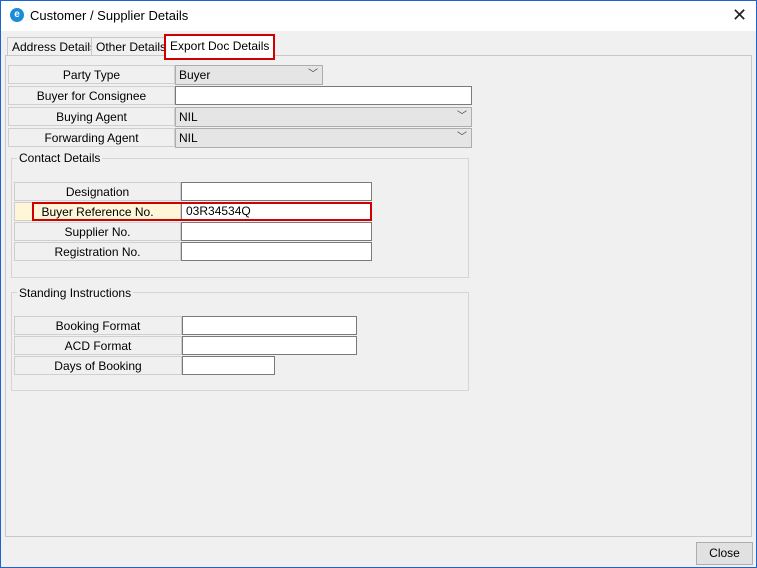 The width and height of the screenshot is (757, 568). I want to click on buyer-ref-field: 03R34534Q, so click(276, 211).